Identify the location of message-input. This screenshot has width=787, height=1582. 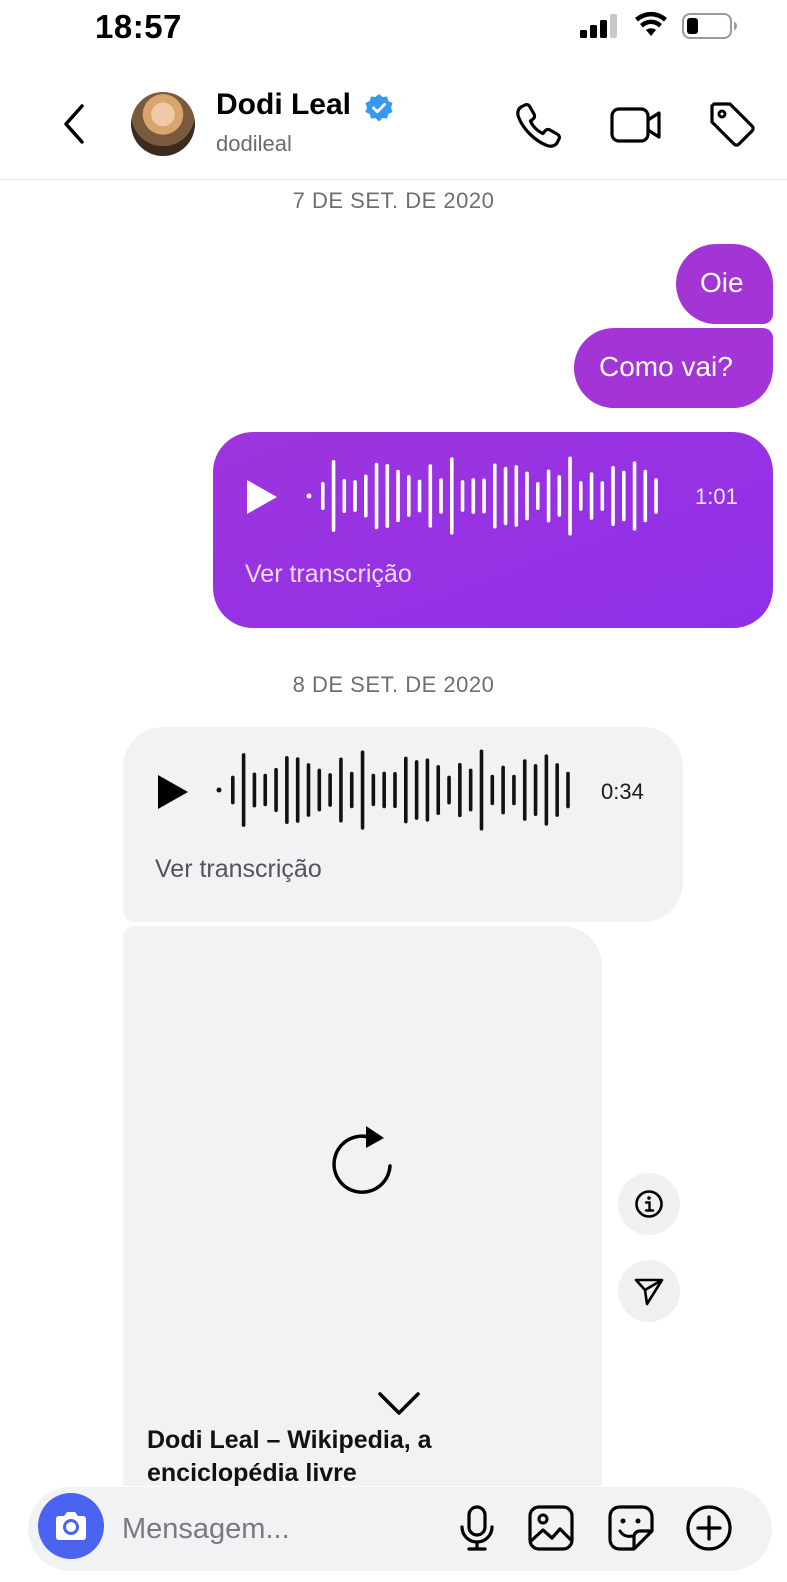
(277, 1529).